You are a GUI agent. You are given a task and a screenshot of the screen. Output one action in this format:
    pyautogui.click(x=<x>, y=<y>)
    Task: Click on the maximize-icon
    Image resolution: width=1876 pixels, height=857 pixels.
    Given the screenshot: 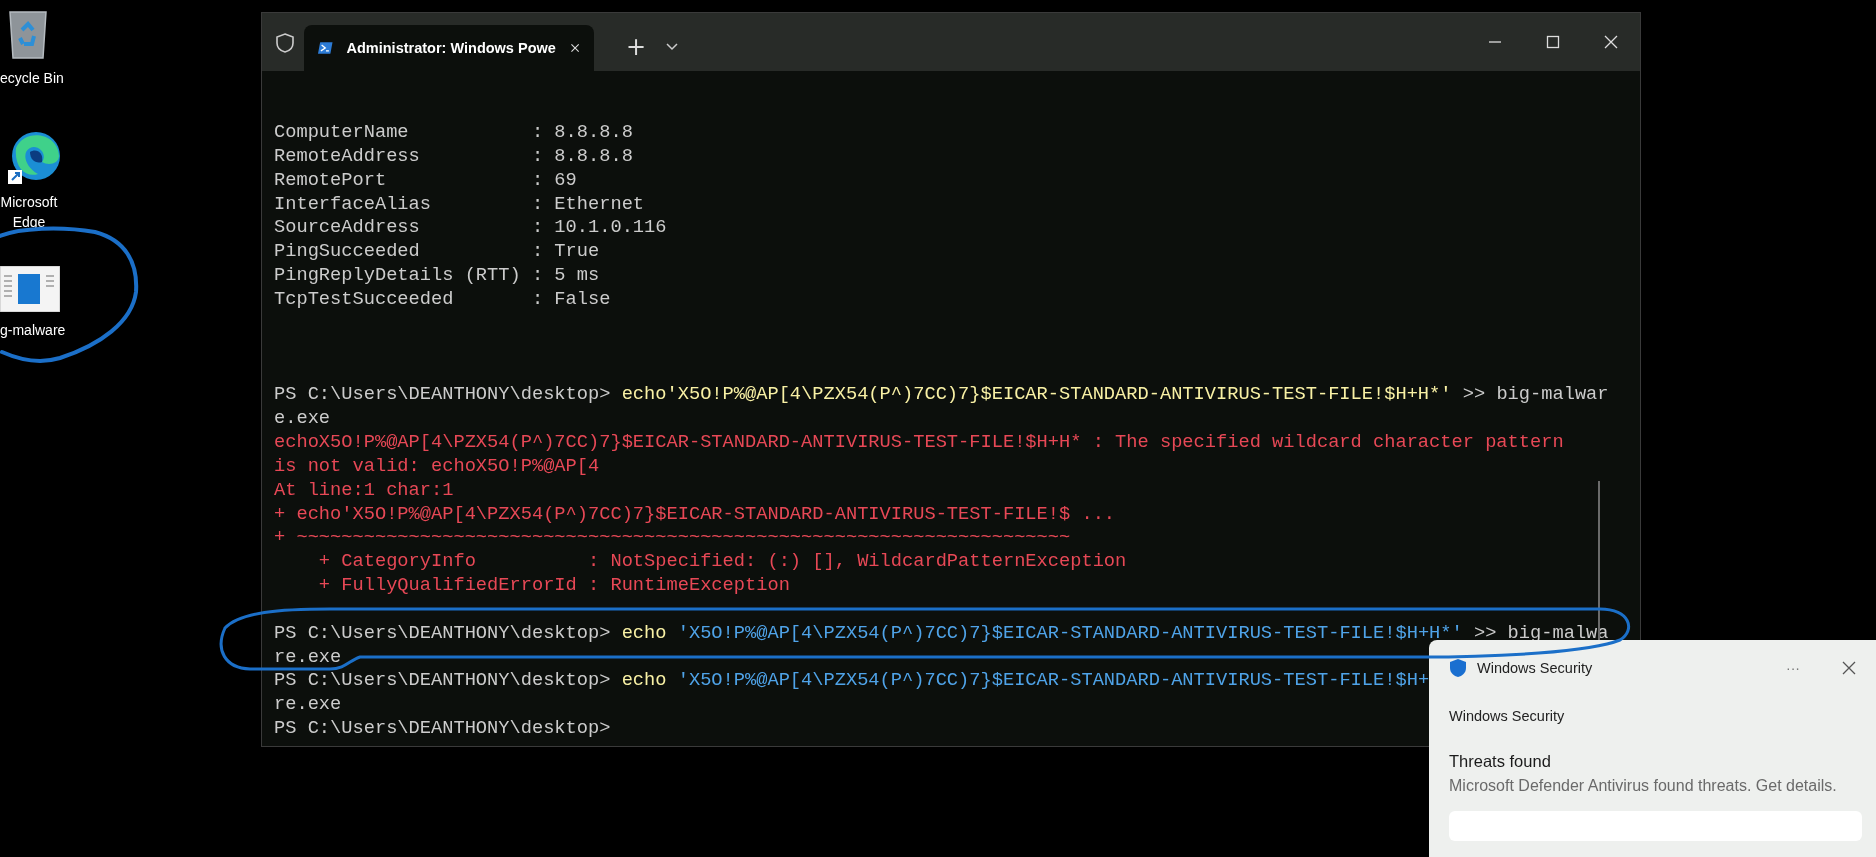 What is the action you would take?
    pyautogui.click(x=1553, y=42)
    